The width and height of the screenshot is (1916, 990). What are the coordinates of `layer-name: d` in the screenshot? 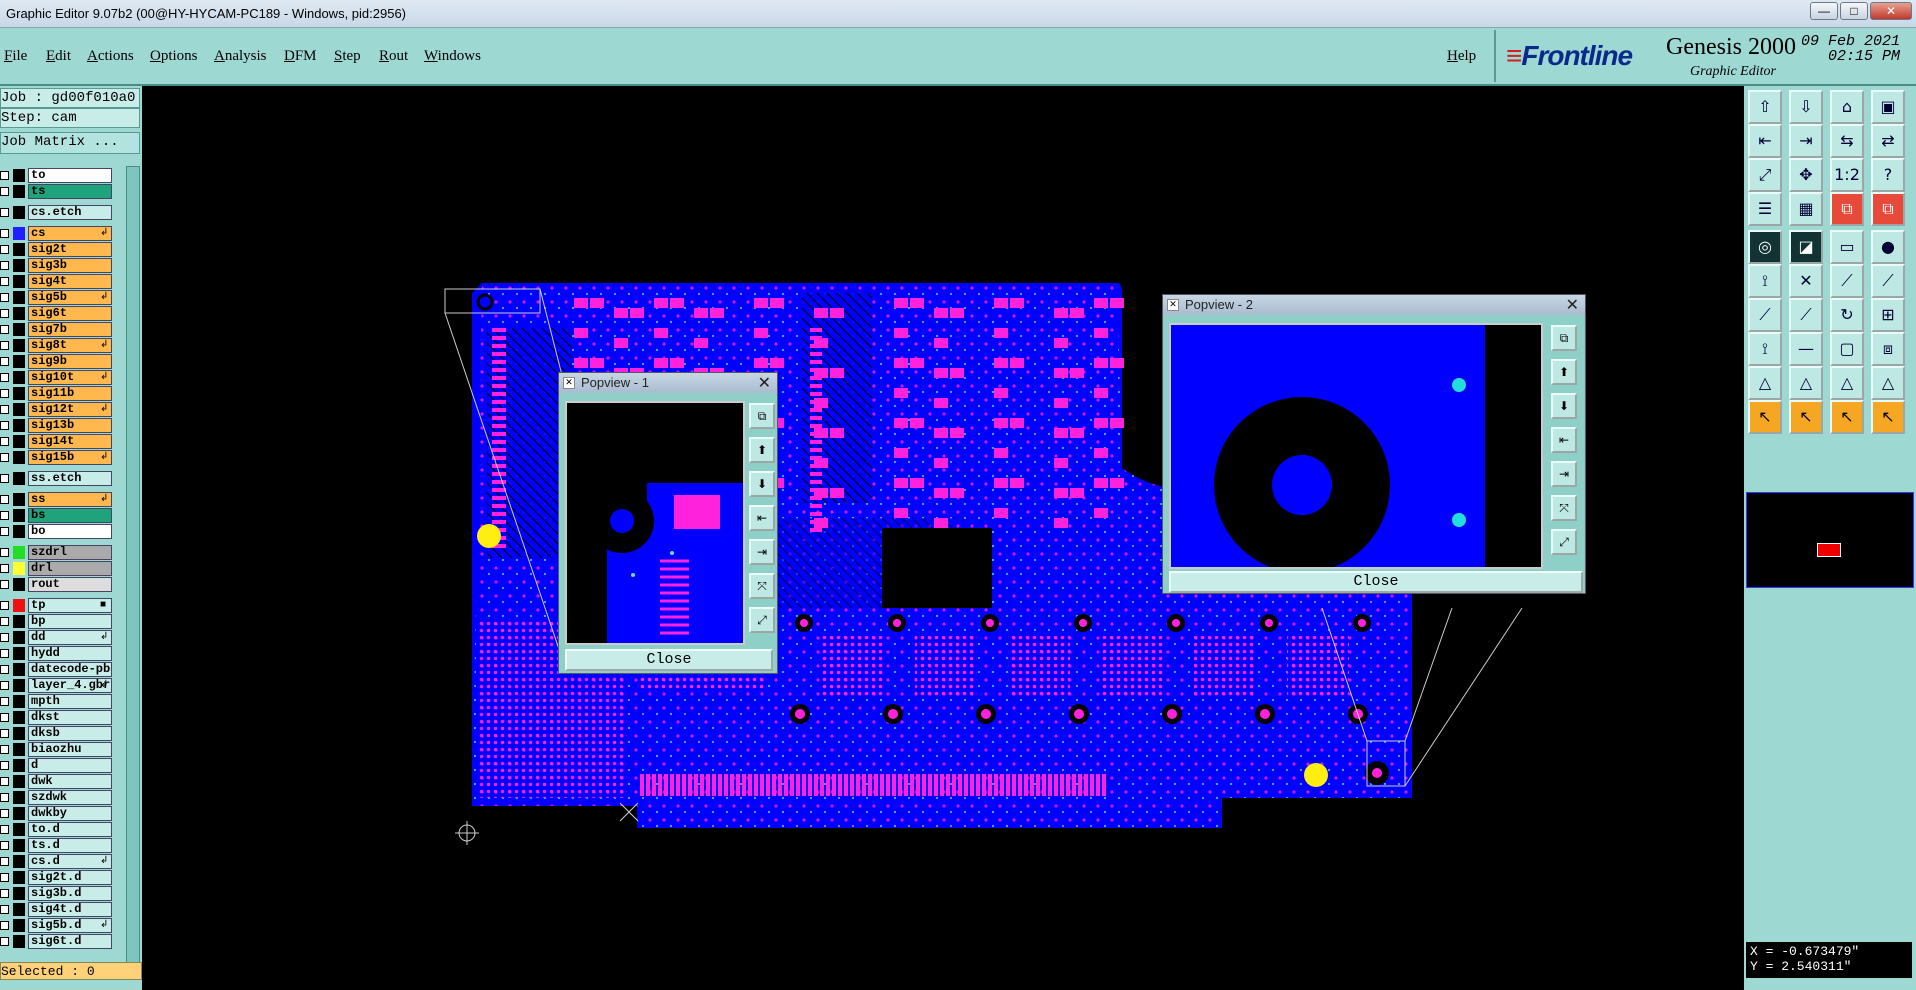 It's located at (70, 765).